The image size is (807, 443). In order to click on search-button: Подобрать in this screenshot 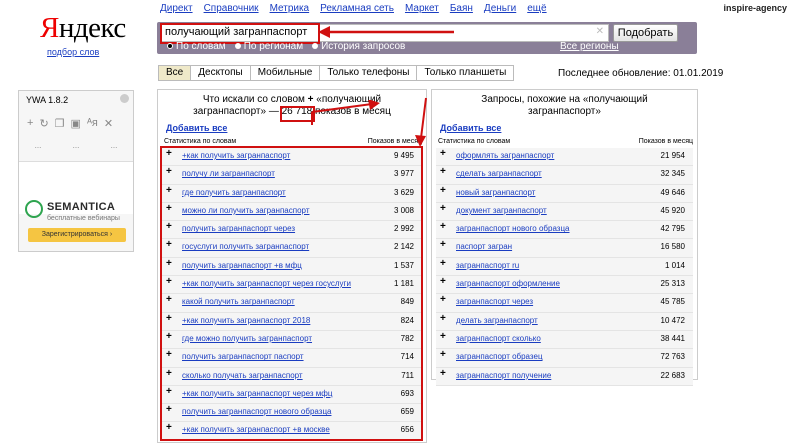, I will do `click(645, 33)`.